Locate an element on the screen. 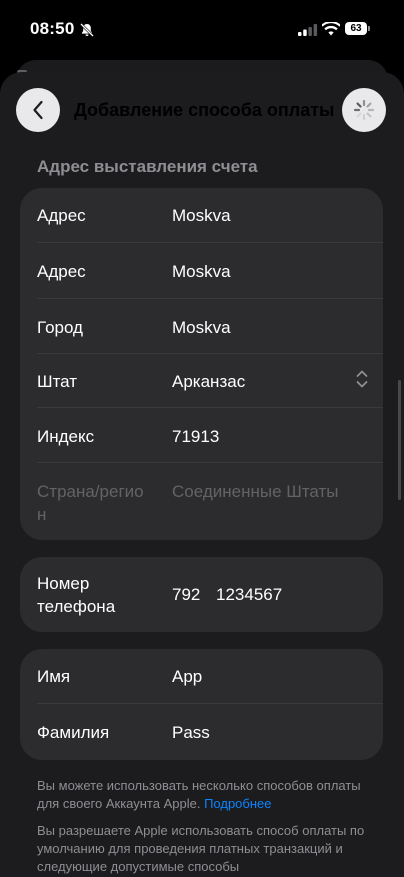  state-label: Штат is located at coordinates (57, 381).